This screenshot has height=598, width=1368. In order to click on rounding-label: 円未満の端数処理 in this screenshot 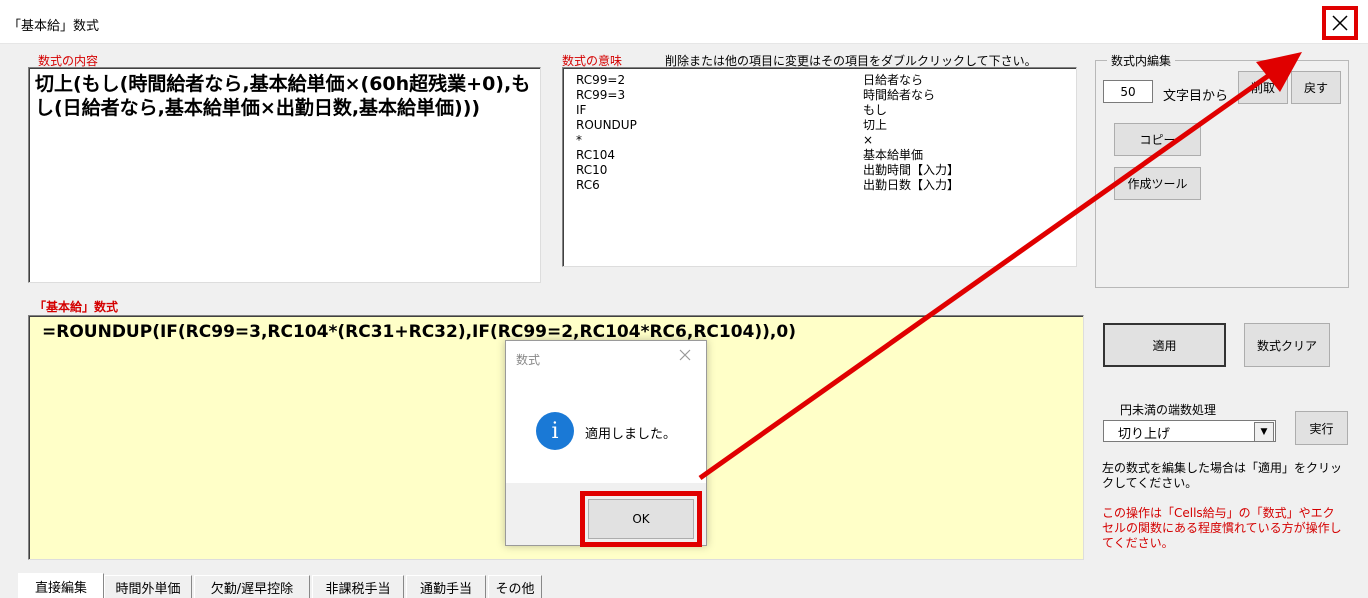, I will do `click(1168, 410)`.